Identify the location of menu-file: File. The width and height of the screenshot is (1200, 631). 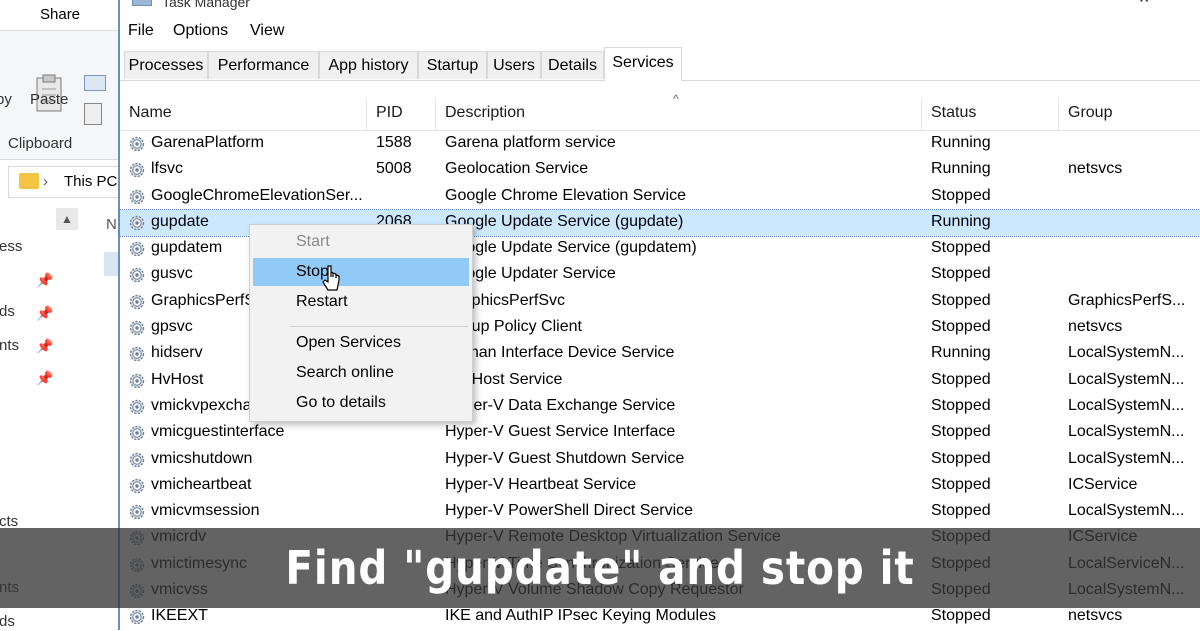
(141, 31).